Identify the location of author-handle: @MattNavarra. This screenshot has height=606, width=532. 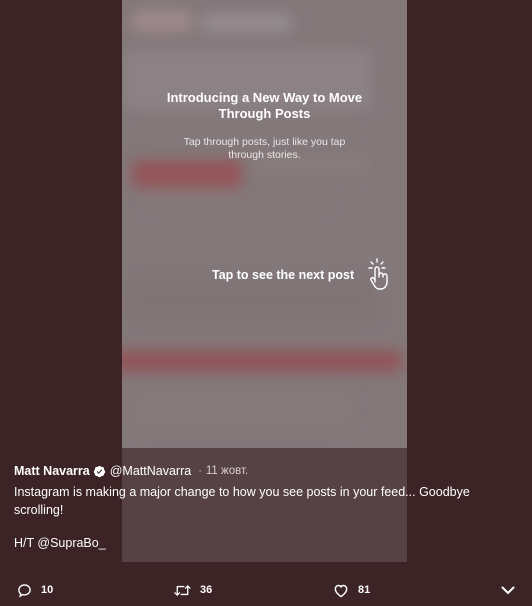
(150, 471).